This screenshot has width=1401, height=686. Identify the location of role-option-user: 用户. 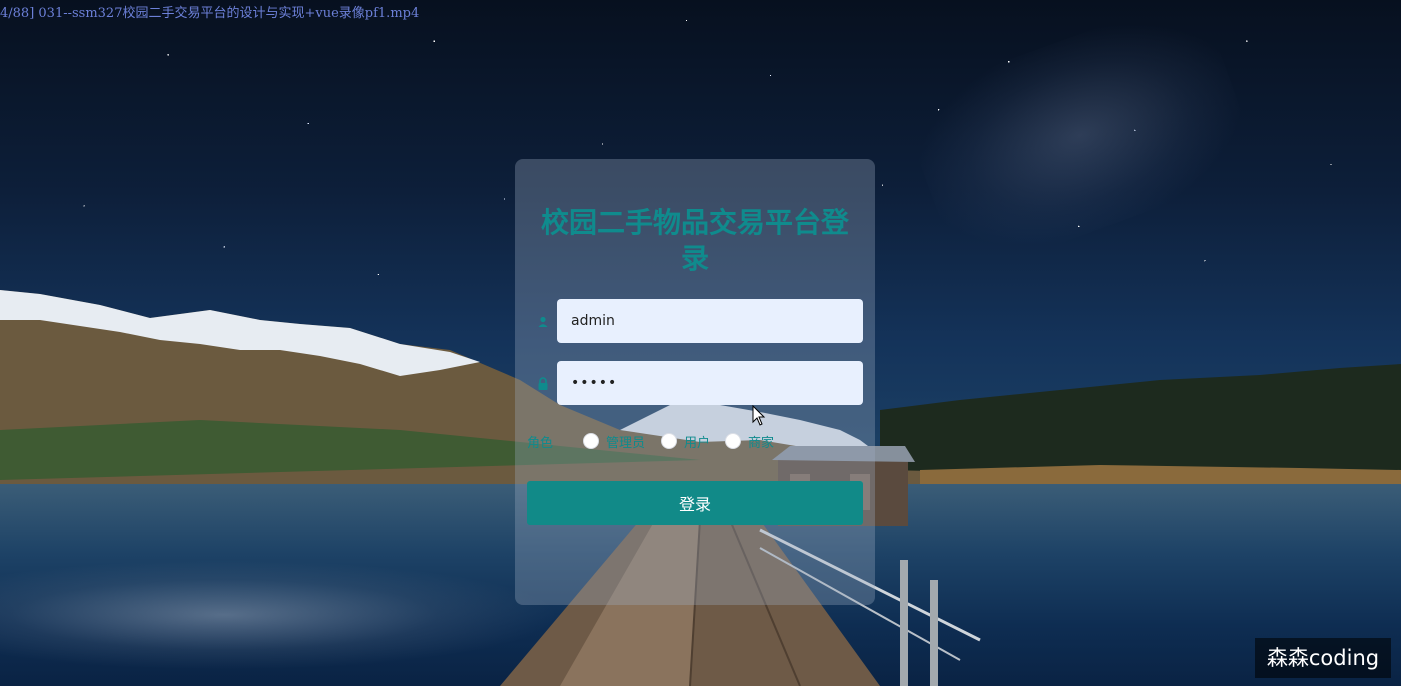
(697, 441).